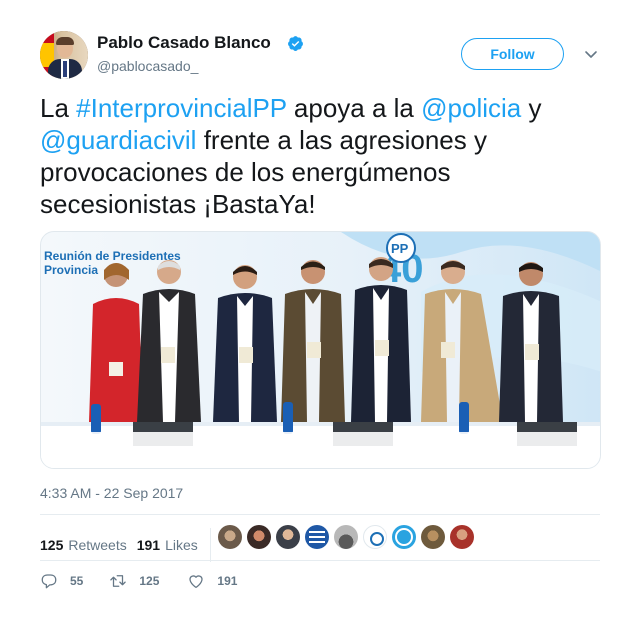 This screenshot has height=623, width=640. What do you see at coordinates (181, 108) in the screenshot?
I see `hashtag-link: #InterprovincialPP` at bounding box center [181, 108].